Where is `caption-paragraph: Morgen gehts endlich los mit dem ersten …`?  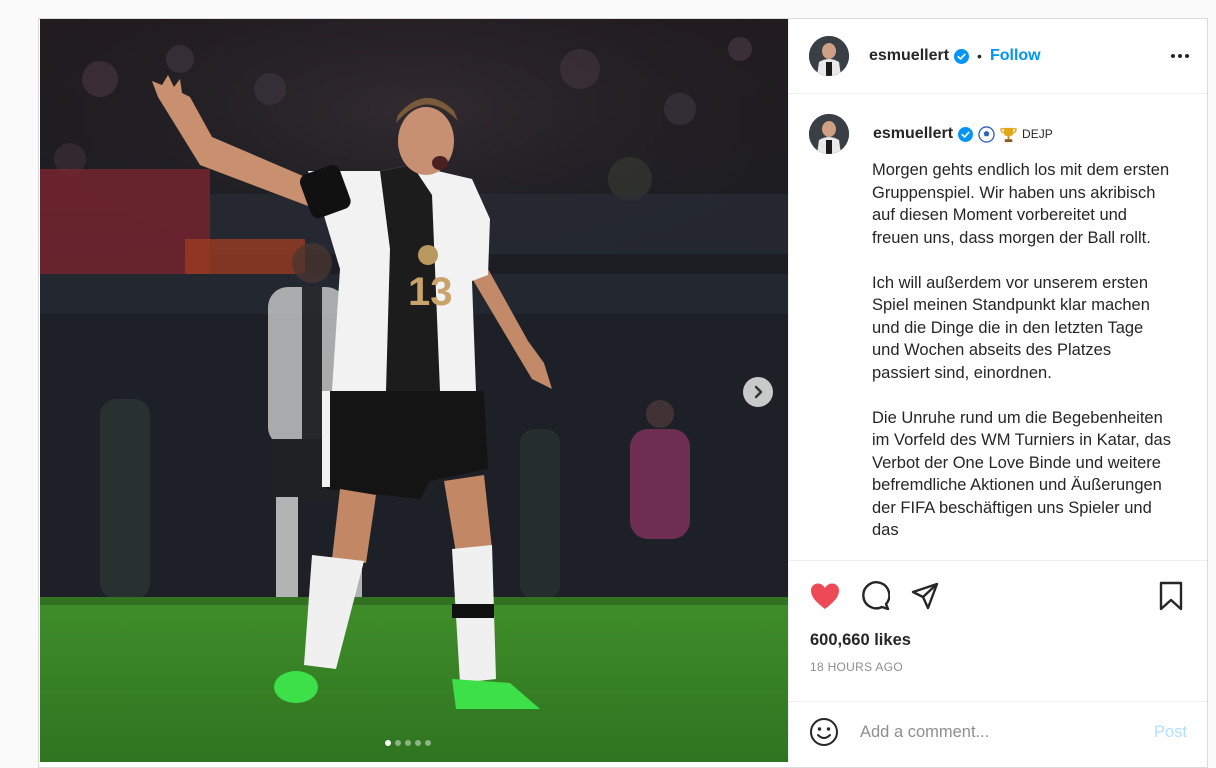
caption-paragraph: Morgen gehts endlich los mit dem ersten … is located at coordinates (1021, 204).